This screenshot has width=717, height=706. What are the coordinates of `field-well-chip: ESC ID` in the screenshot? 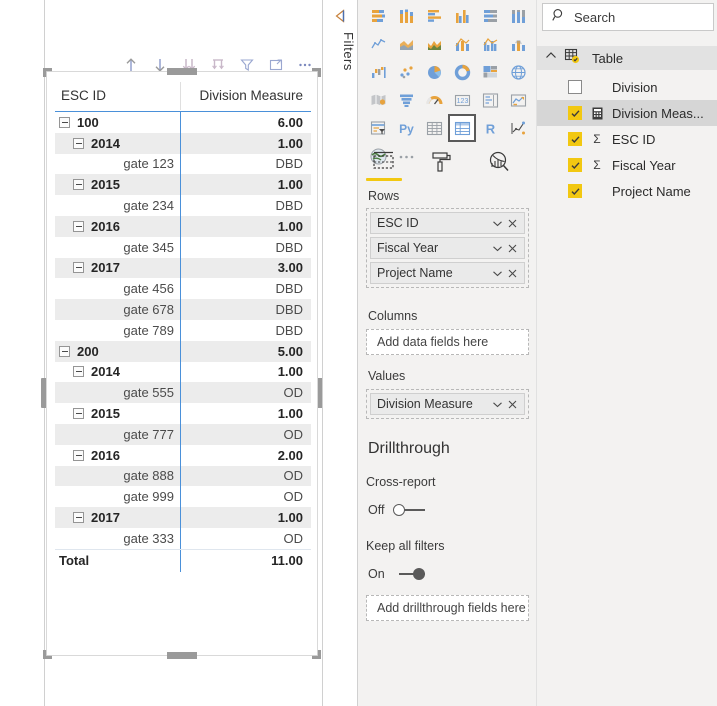 It's located at (447, 223).